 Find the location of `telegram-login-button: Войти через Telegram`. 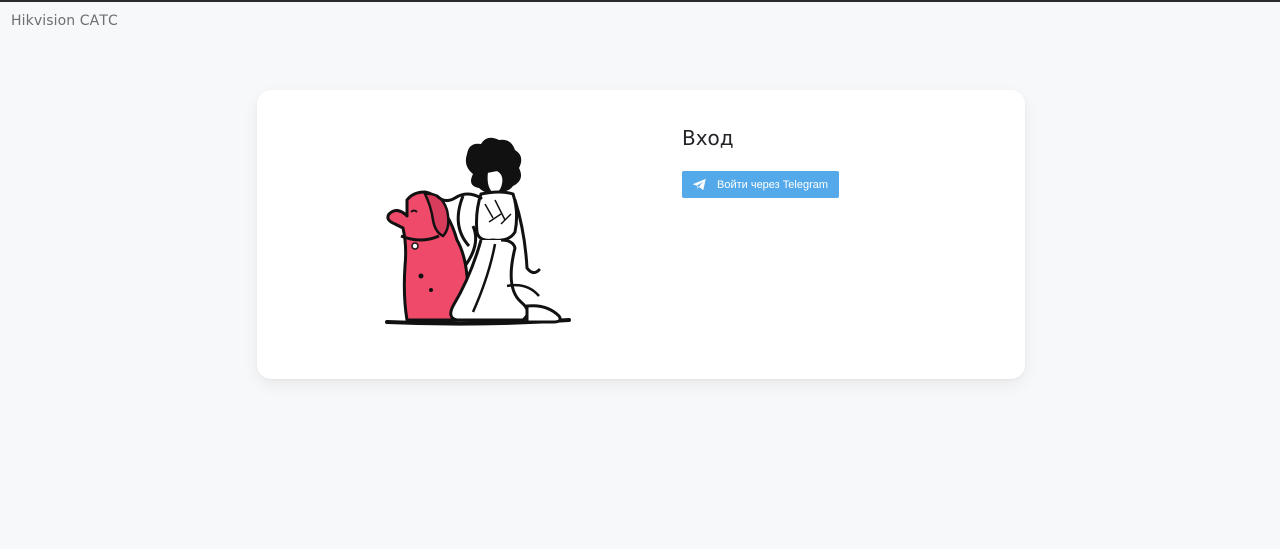

telegram-login-button: Войти через Telegram is located at coordinates (760, 184).